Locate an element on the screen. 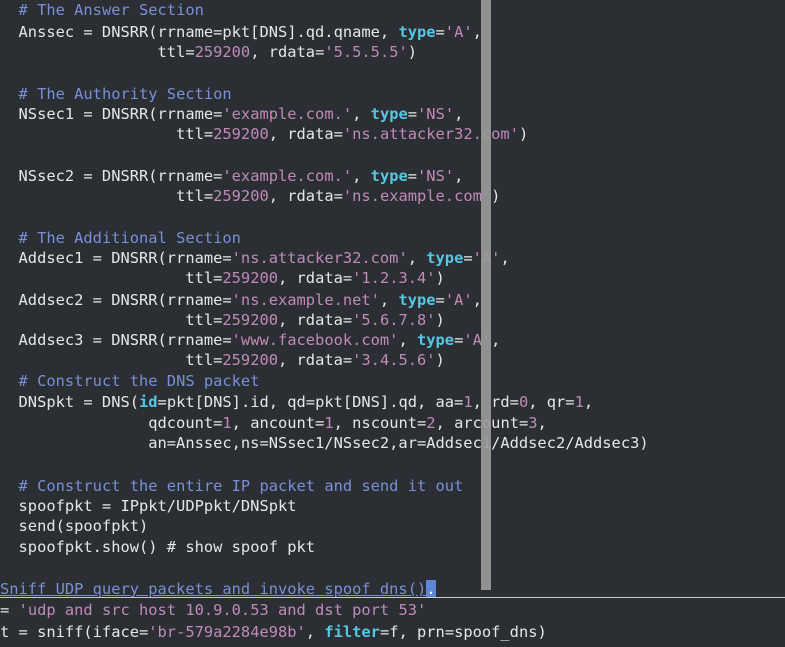 This screenshot has width=785, height=647. vertical-scrollbar is located at coordinates (486, 295).